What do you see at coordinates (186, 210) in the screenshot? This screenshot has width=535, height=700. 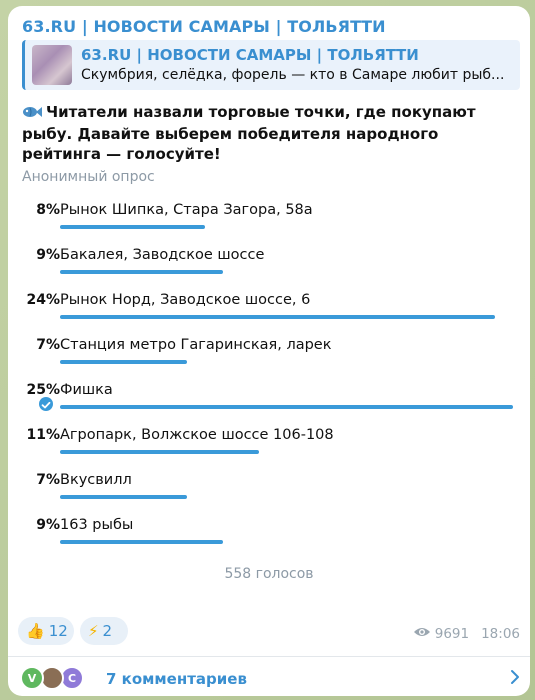 I see `option-label: Рынок Шипка, Стара Загора, 58а` at bounding box center [186, 210].